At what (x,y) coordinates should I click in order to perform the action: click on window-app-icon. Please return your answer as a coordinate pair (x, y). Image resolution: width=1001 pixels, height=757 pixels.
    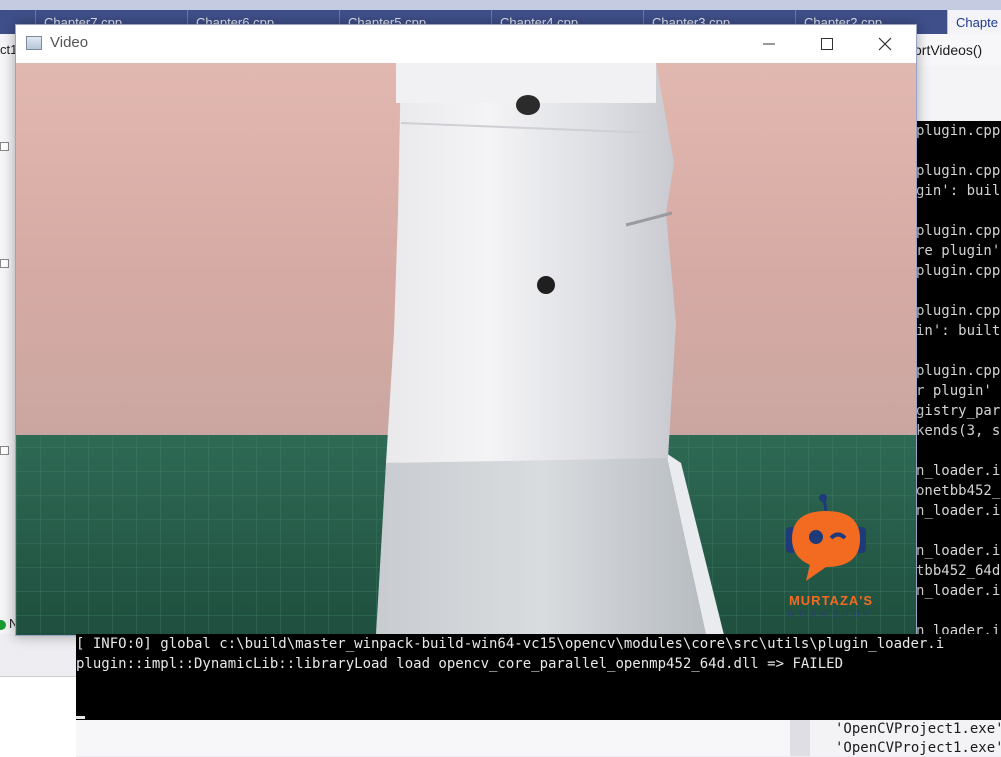
    Looking at the image, I should click on (34, 43).